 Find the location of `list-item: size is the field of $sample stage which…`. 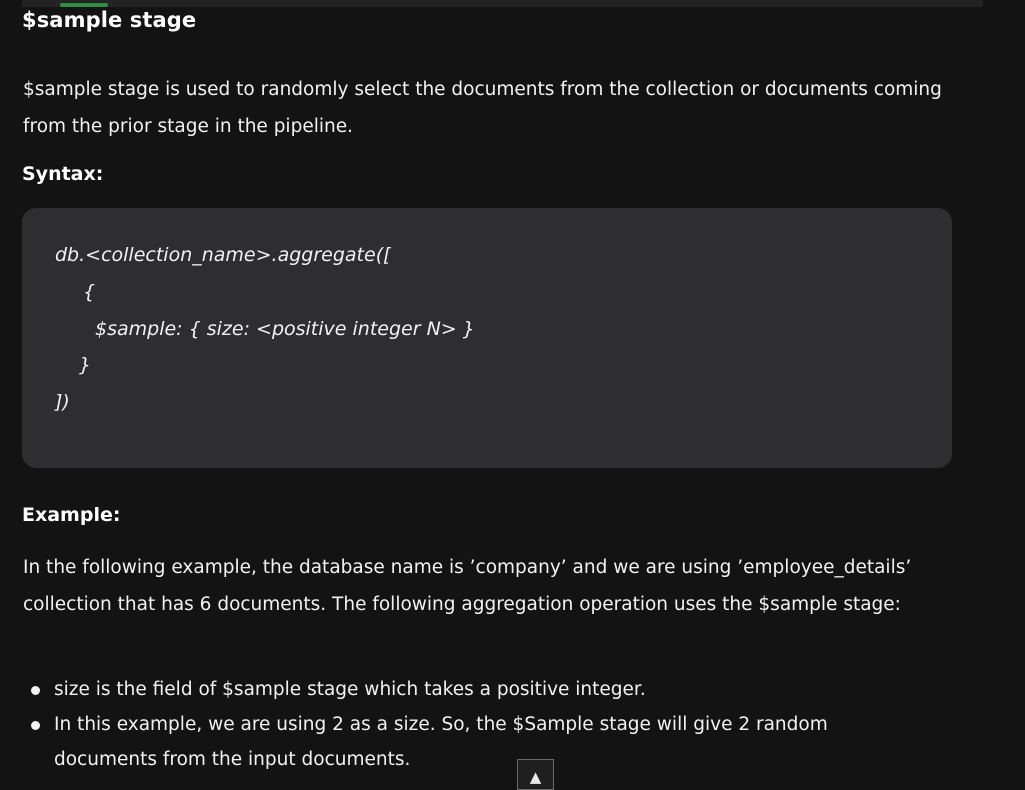

list-item: size is the field of $sample stage which… is located at coordinates (473, 689).